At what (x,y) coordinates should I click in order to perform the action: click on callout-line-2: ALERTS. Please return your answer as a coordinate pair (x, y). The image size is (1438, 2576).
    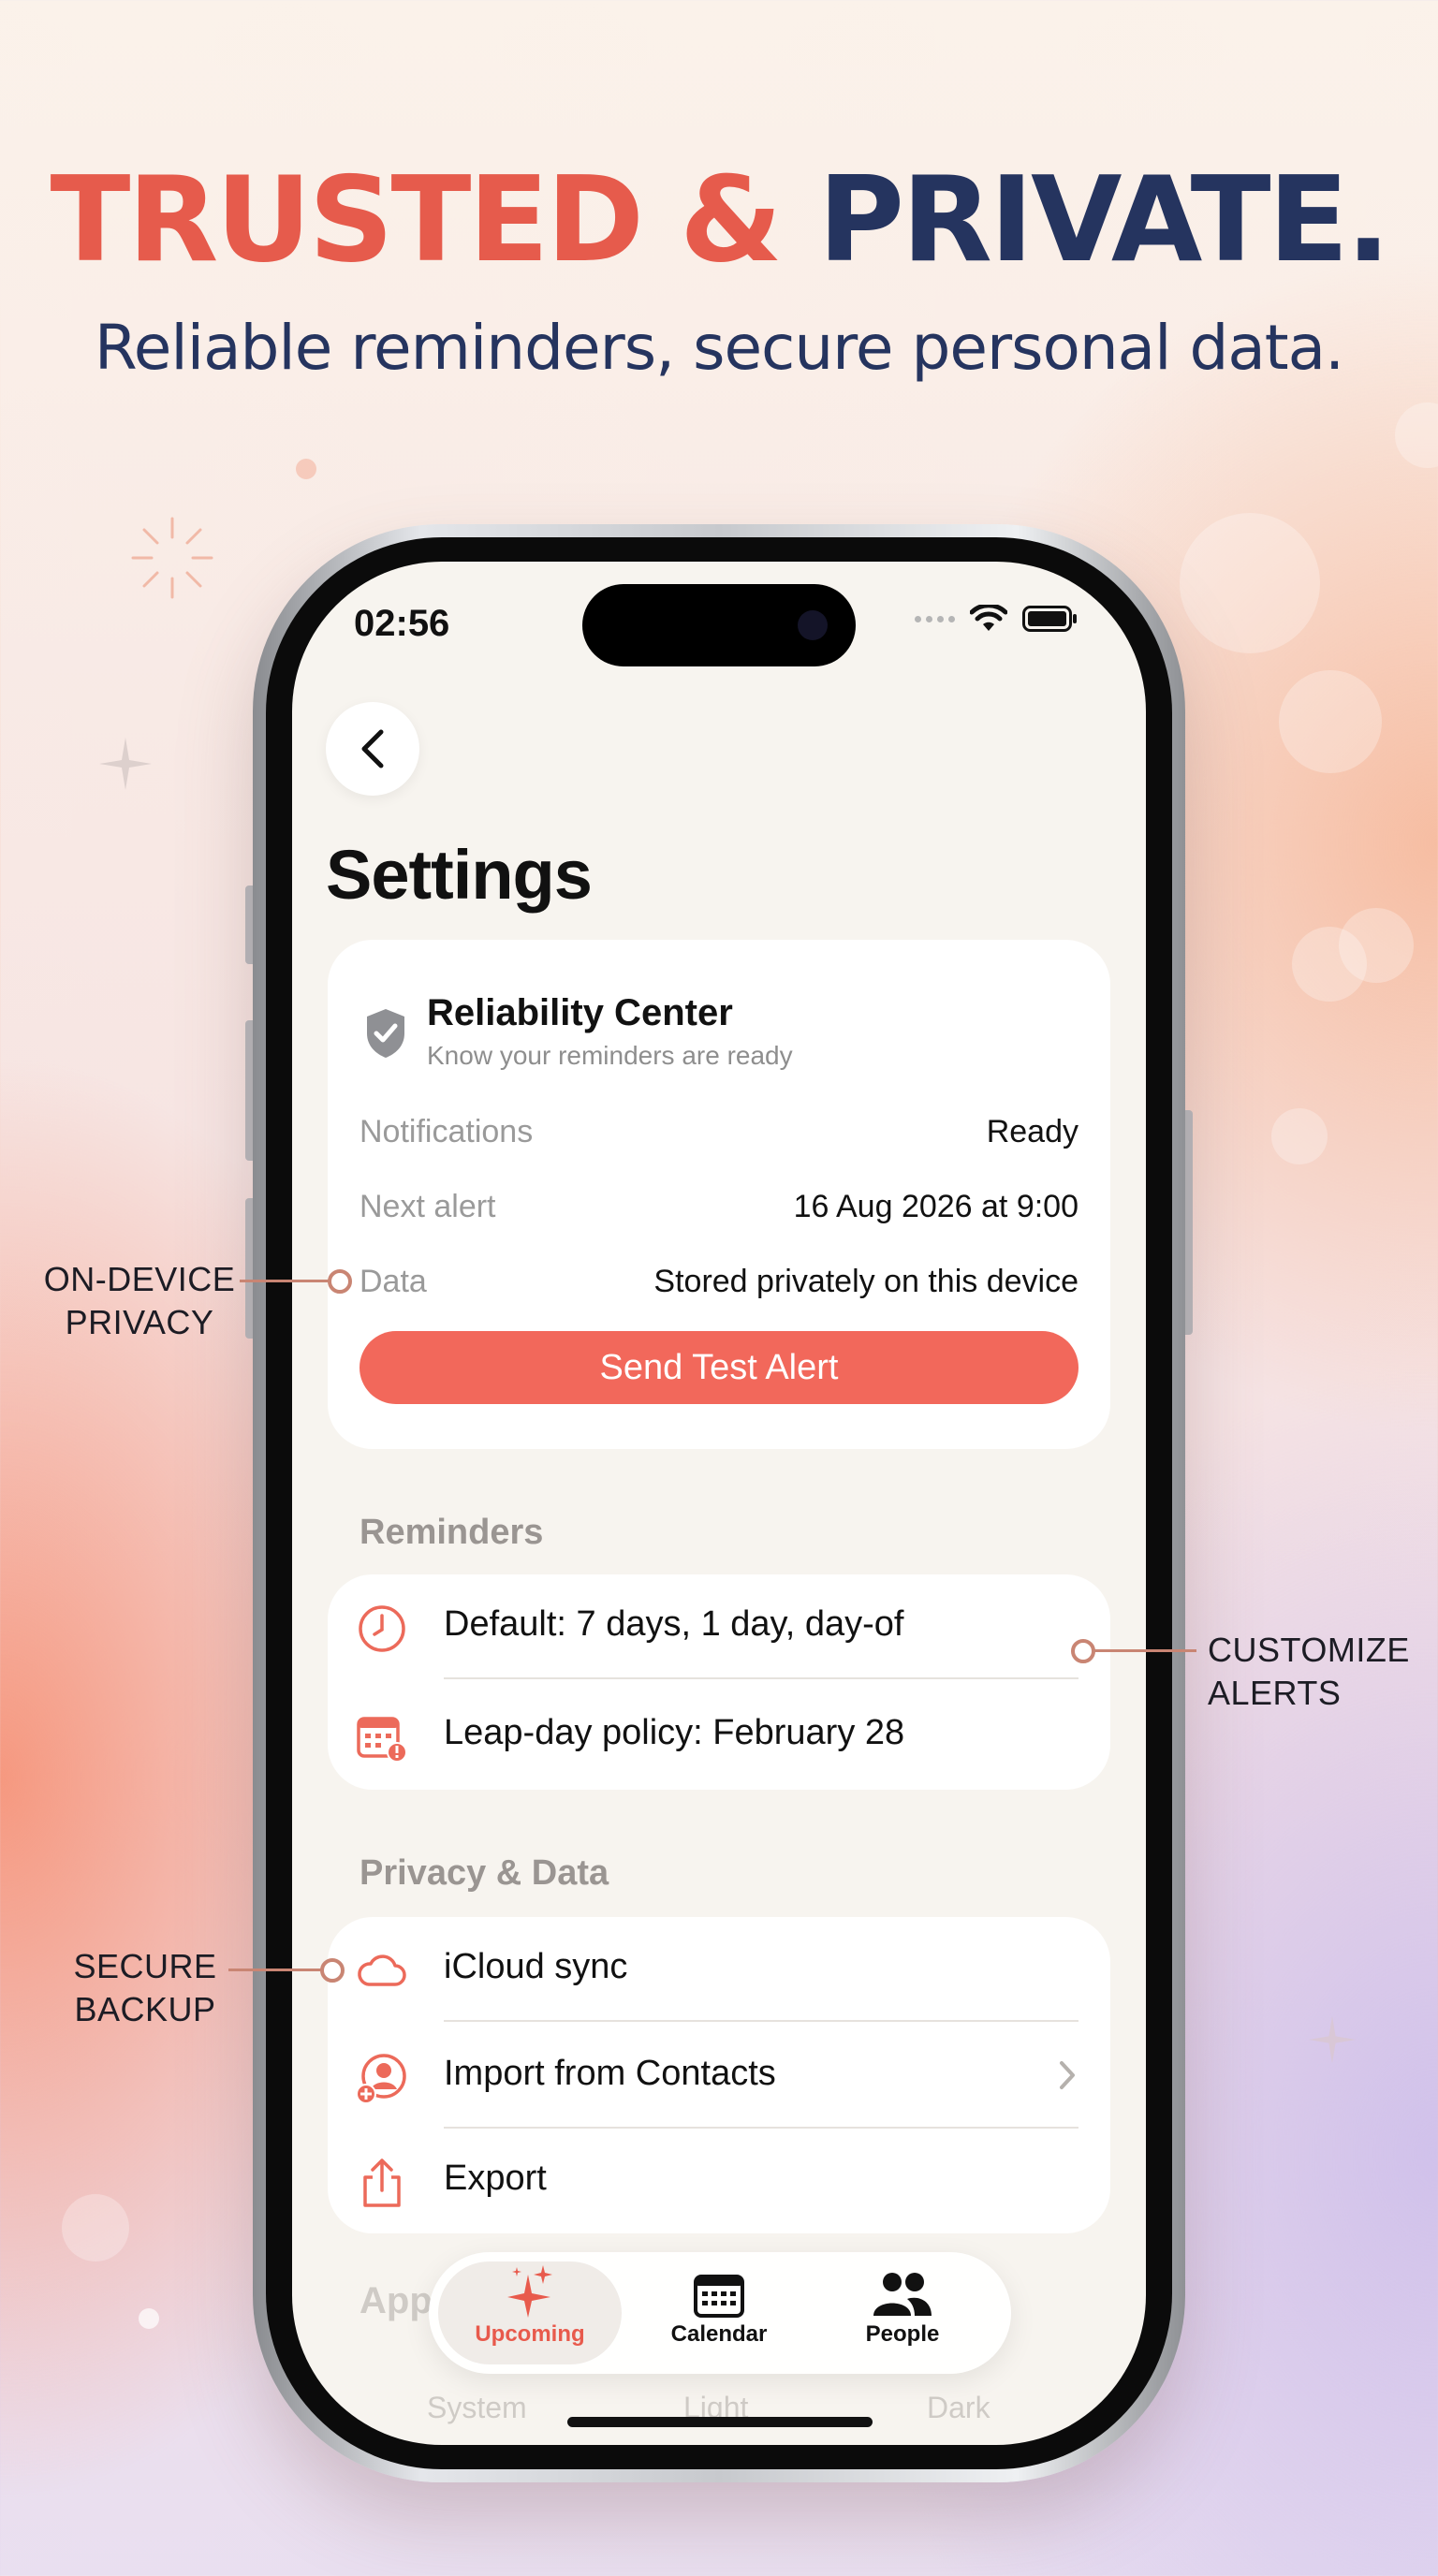
    Looking at the image, I should click on (1275, 1693).